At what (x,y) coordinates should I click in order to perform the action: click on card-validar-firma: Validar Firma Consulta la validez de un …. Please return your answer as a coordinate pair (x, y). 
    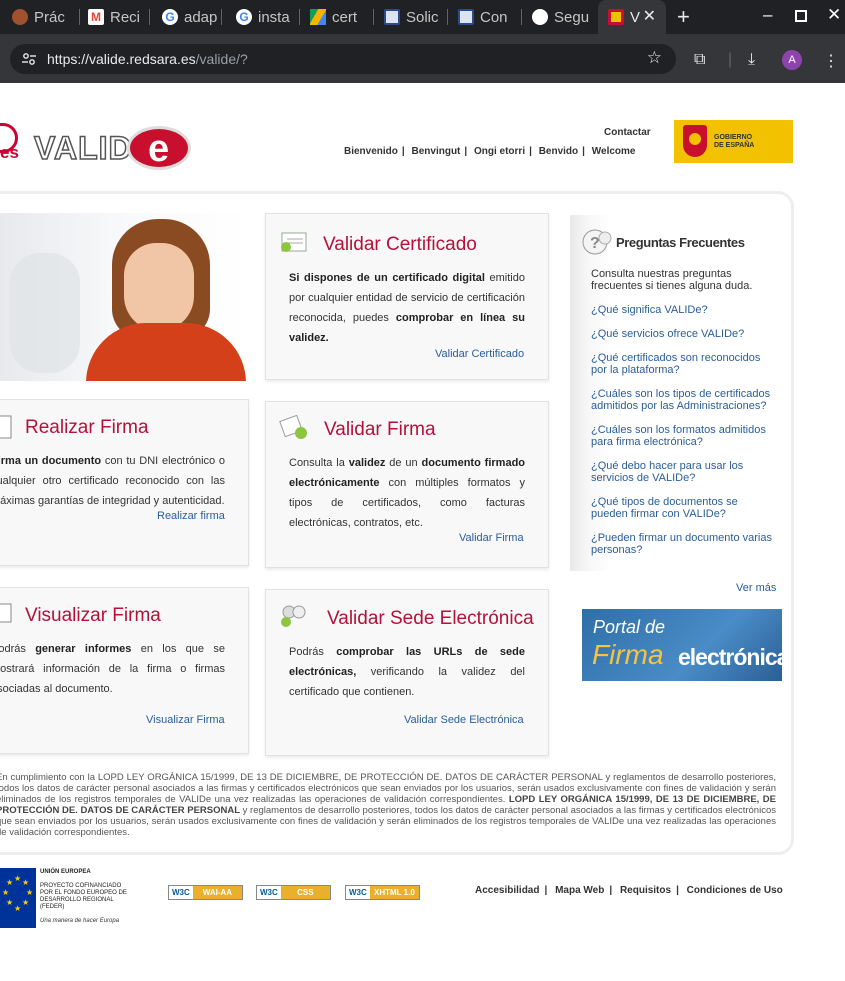
    Looking at the image, I should click on (407, 484).